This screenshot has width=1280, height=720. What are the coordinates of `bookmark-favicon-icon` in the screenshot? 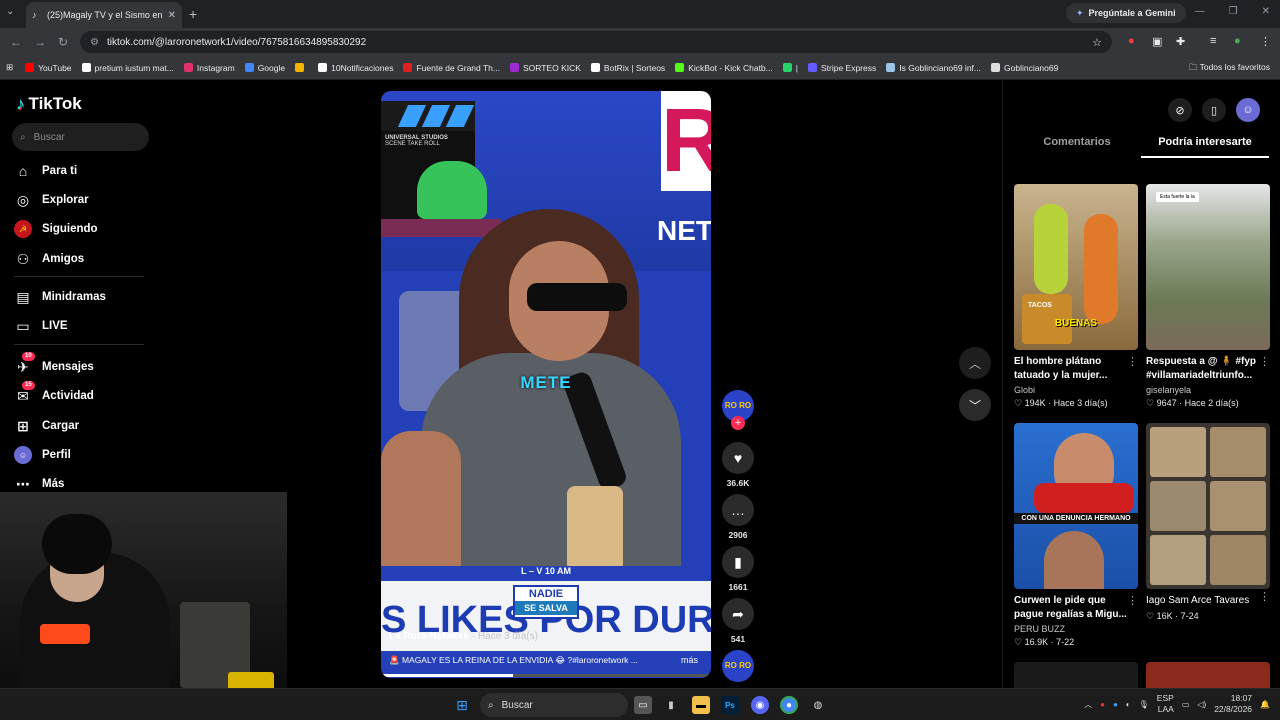 It's located at (812, 67).